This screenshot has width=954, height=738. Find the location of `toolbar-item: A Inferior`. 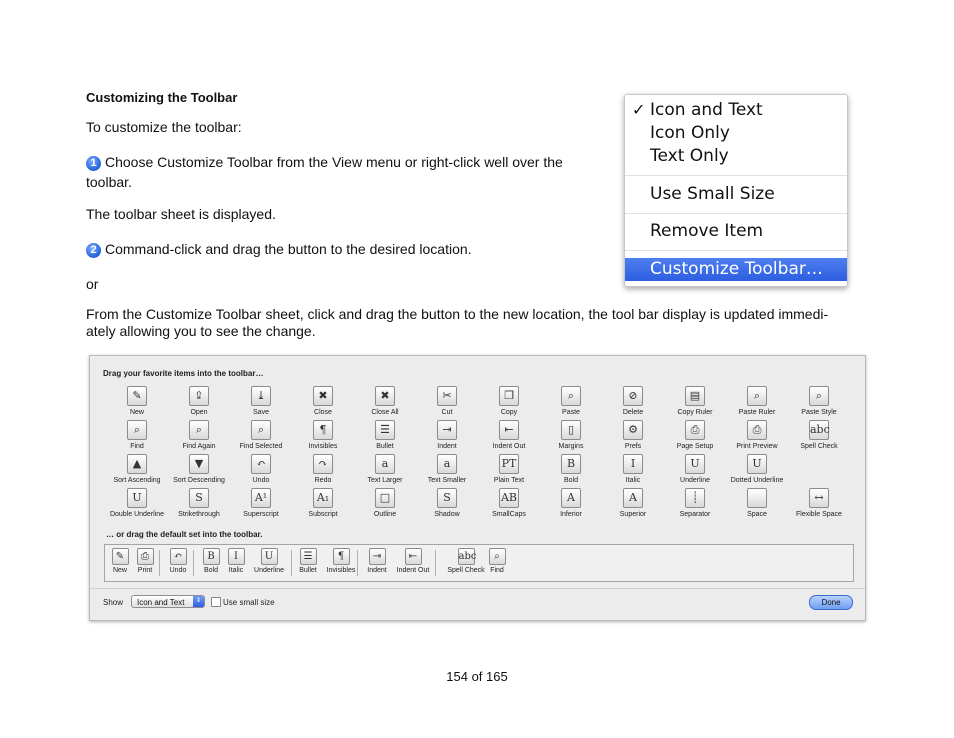

toolbar-item: A Inferior is located at coordinates (571, 503).